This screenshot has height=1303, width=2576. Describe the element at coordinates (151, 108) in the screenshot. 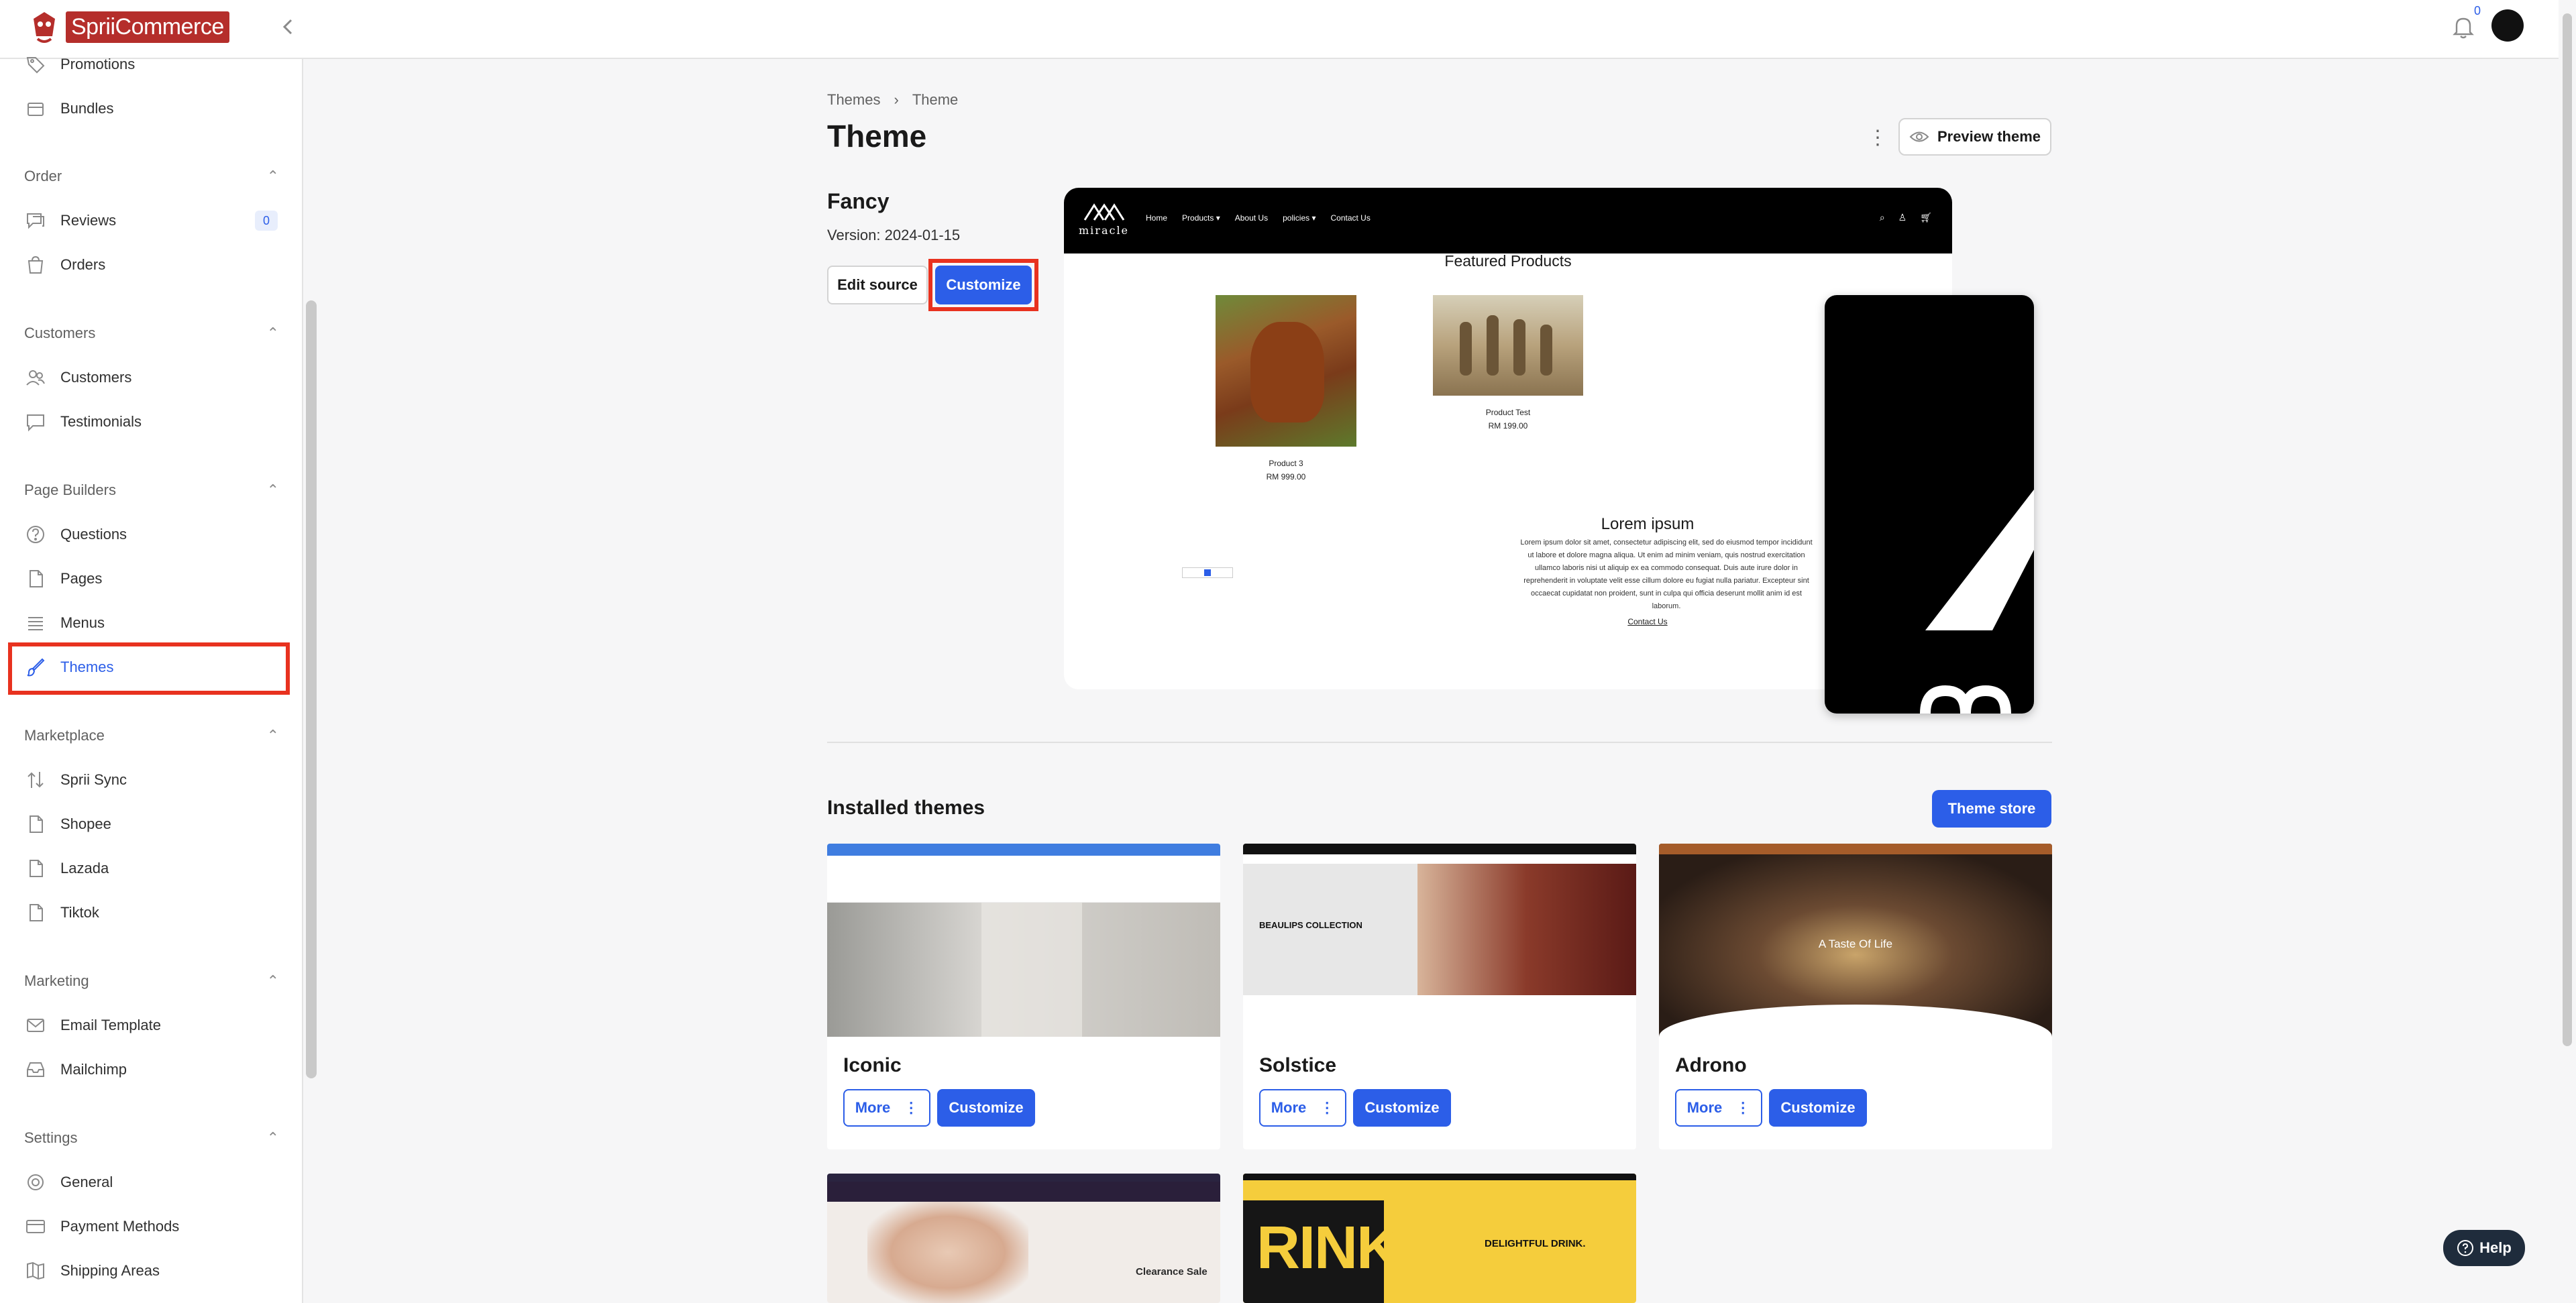

I see `sidebar-item-bundles: Bundles` at that location.